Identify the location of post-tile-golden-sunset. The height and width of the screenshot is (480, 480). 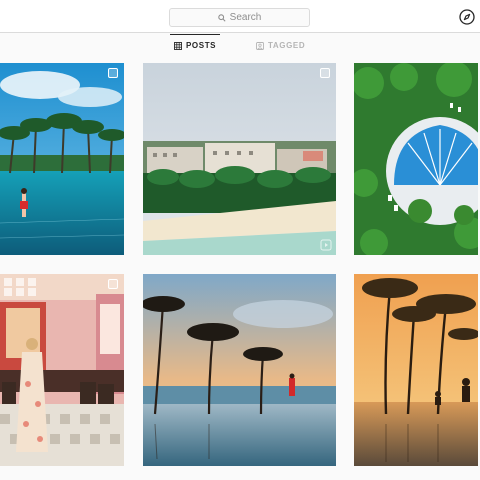
(416, 370).